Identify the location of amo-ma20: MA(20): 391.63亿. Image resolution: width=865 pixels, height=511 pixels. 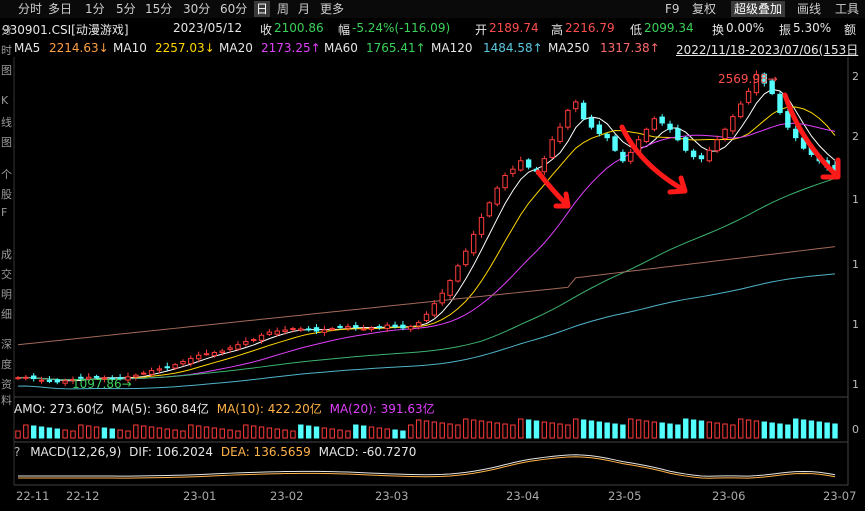
(382, 409).